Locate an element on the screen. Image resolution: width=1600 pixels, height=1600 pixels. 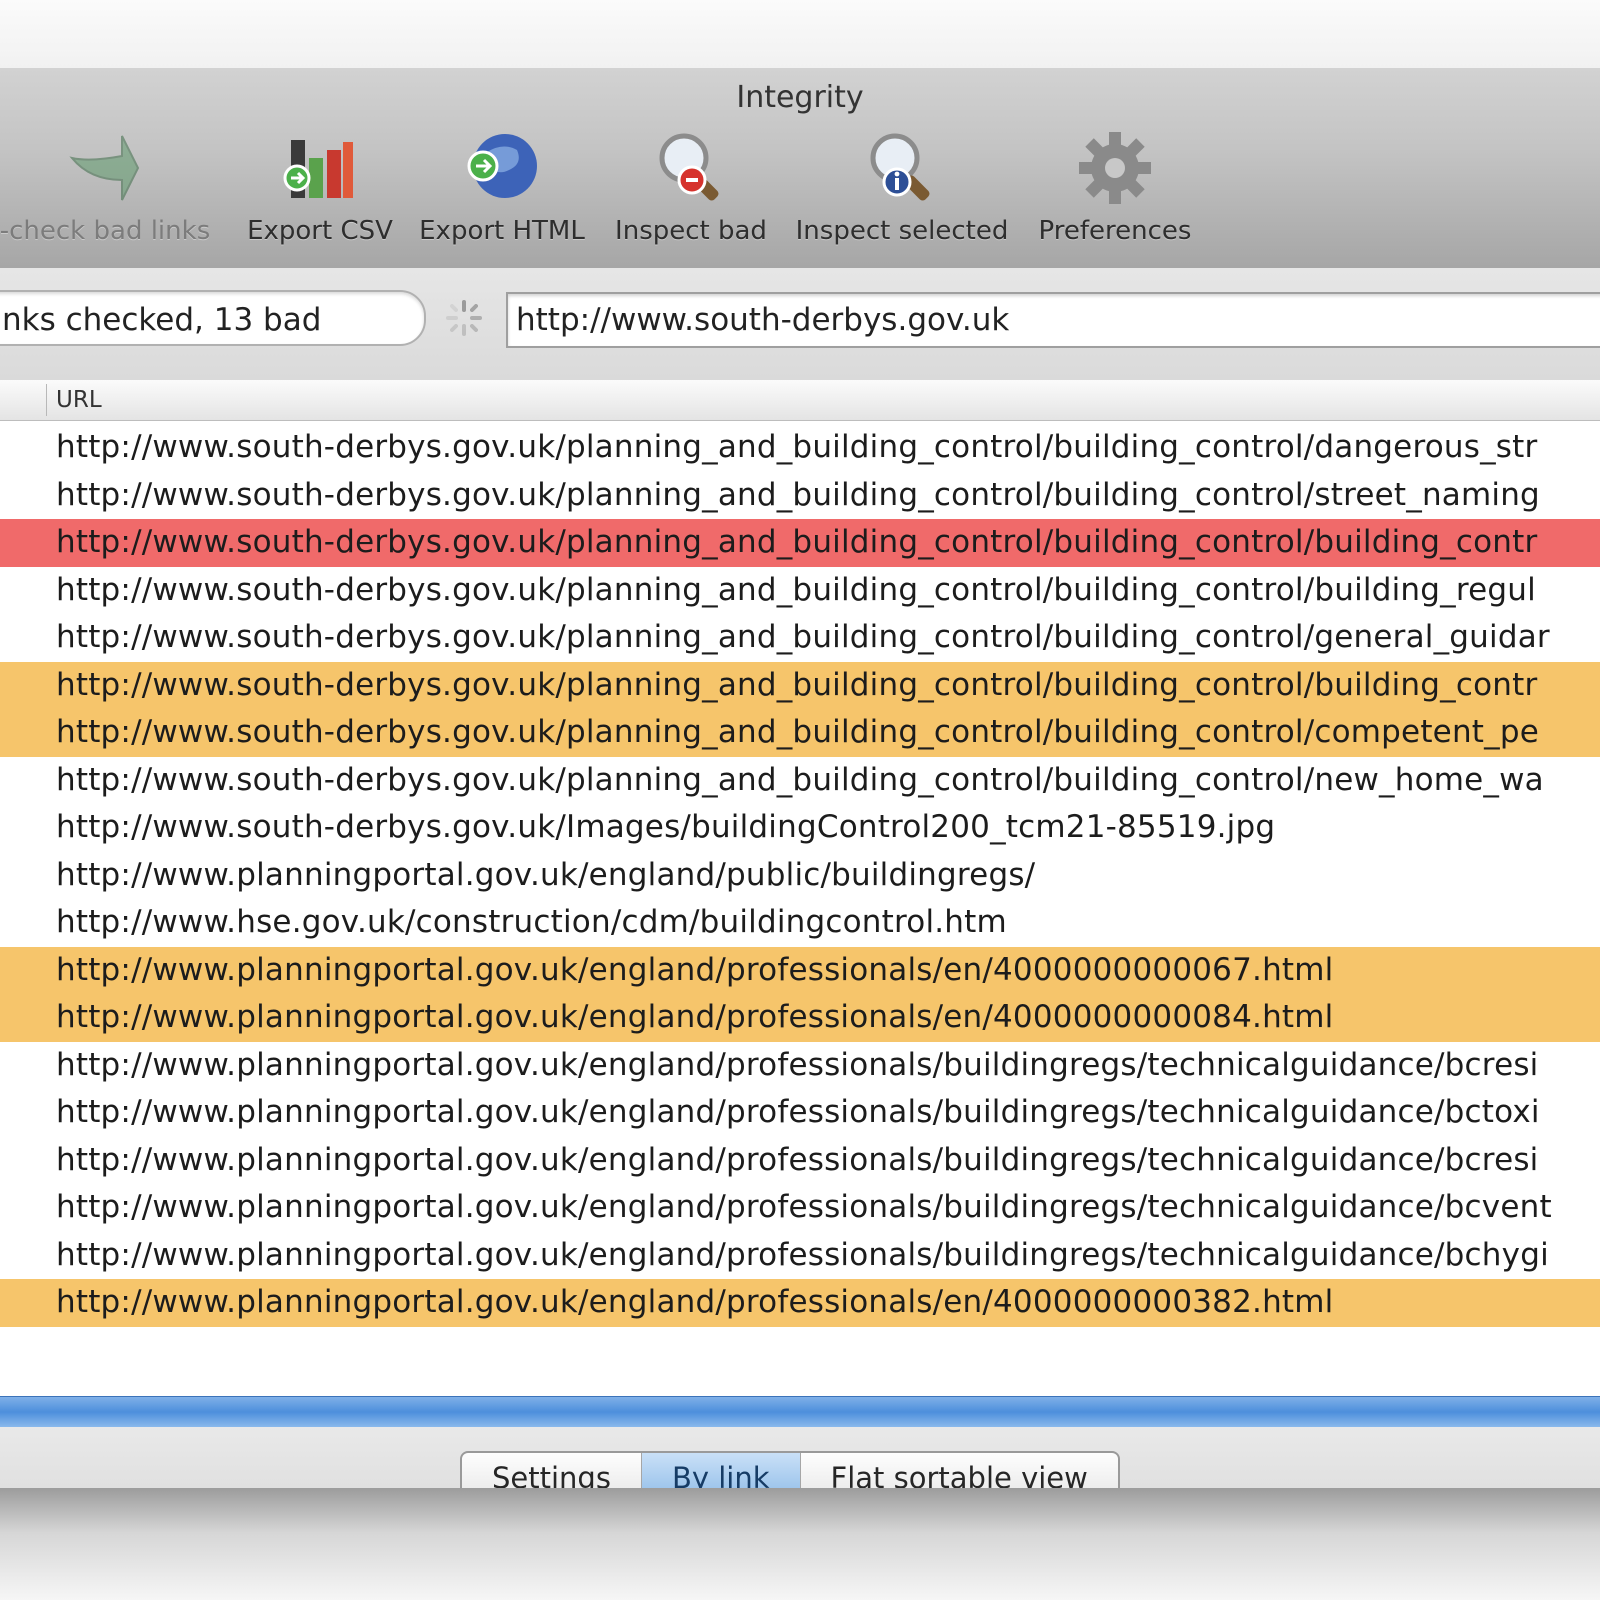
tab-by-link: By link is located at coordinates (721, 1470).